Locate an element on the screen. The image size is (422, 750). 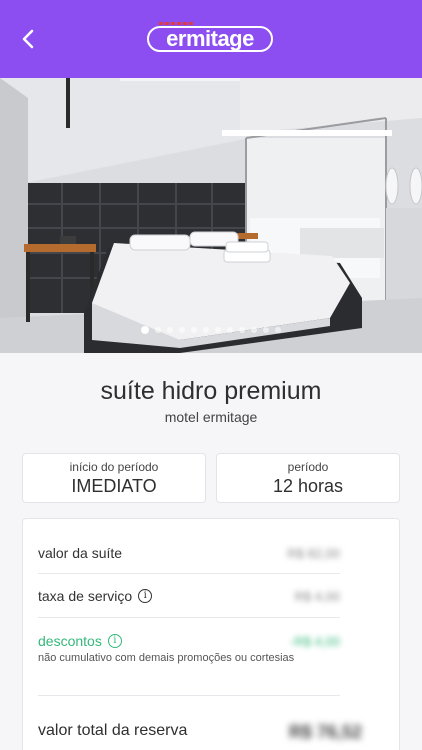
start-period-label: início do período is located at coordinates (114, 467).